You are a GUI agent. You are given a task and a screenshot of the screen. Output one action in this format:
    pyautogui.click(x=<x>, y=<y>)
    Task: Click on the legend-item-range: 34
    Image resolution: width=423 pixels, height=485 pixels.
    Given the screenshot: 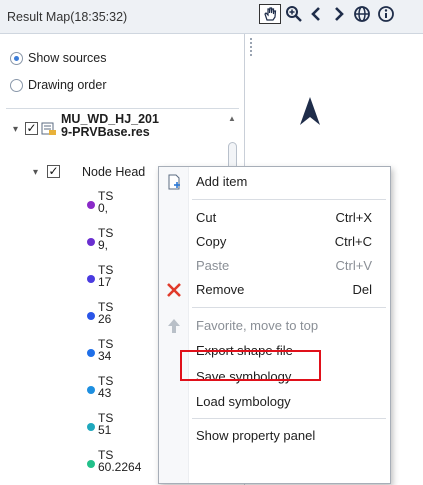 What is the action you would take?
    pyautogui.click(x=104, y=356)
    